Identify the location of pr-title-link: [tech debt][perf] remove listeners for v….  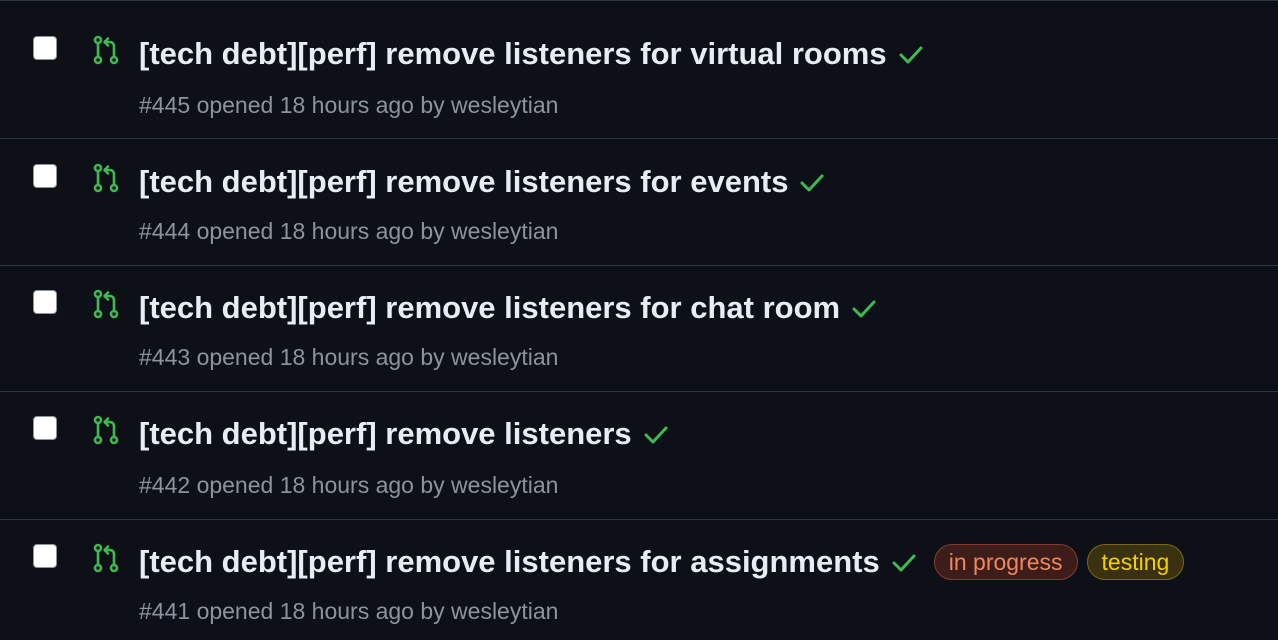
(513, 54).